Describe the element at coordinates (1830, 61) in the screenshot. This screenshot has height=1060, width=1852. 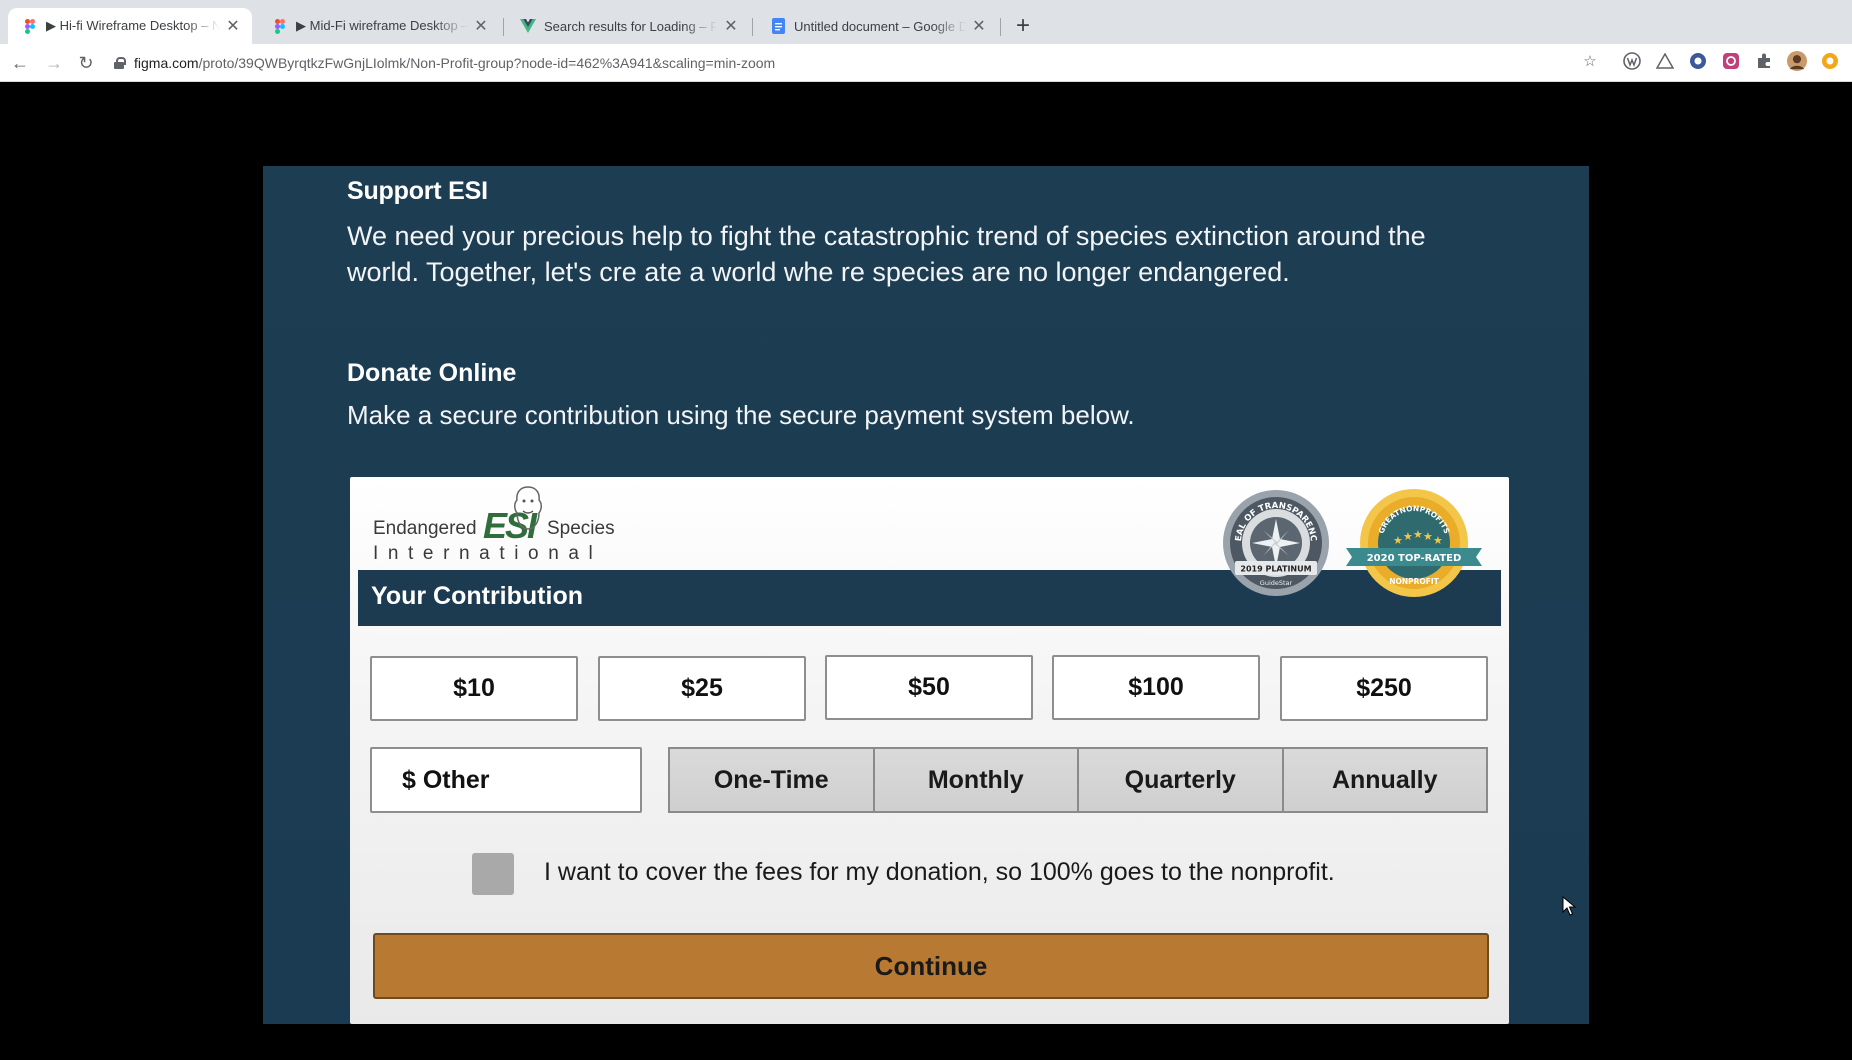
I see `extension-orange-icon` at that location.